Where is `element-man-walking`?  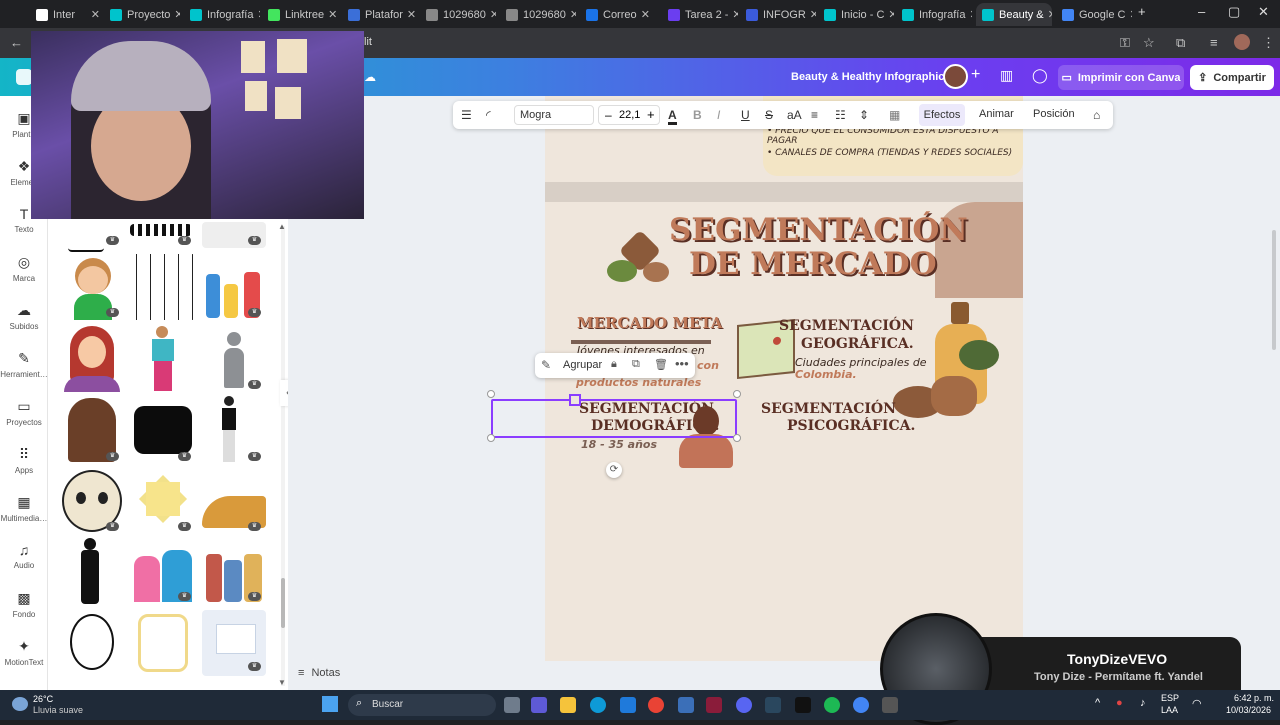 element-man-walking is located at coordinates (230, 429).